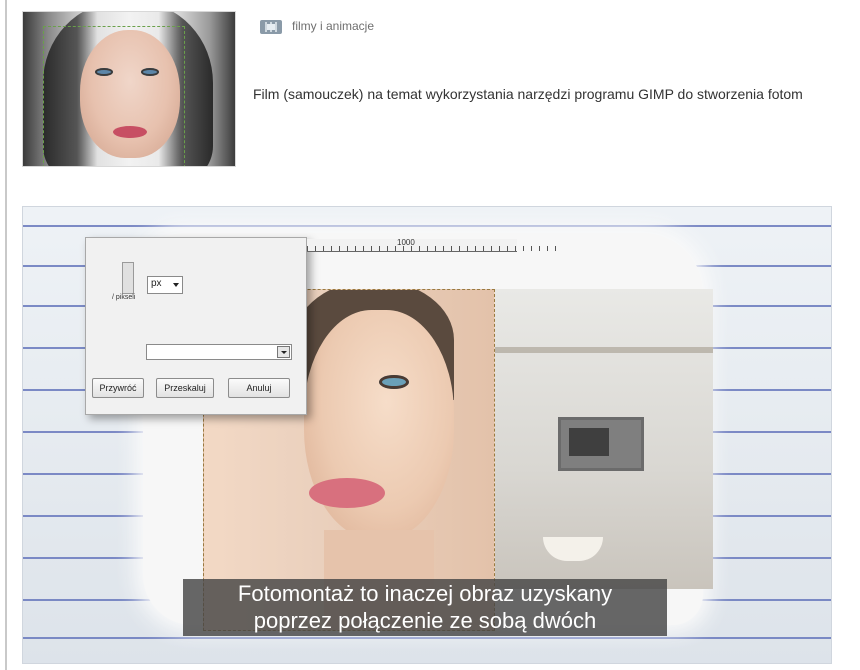  Describe the element at coordinates (425, 593) in the screenshot. I see `subtitle-line-1: Fotomontaż to inaczej obraz uzyskany` at that location.